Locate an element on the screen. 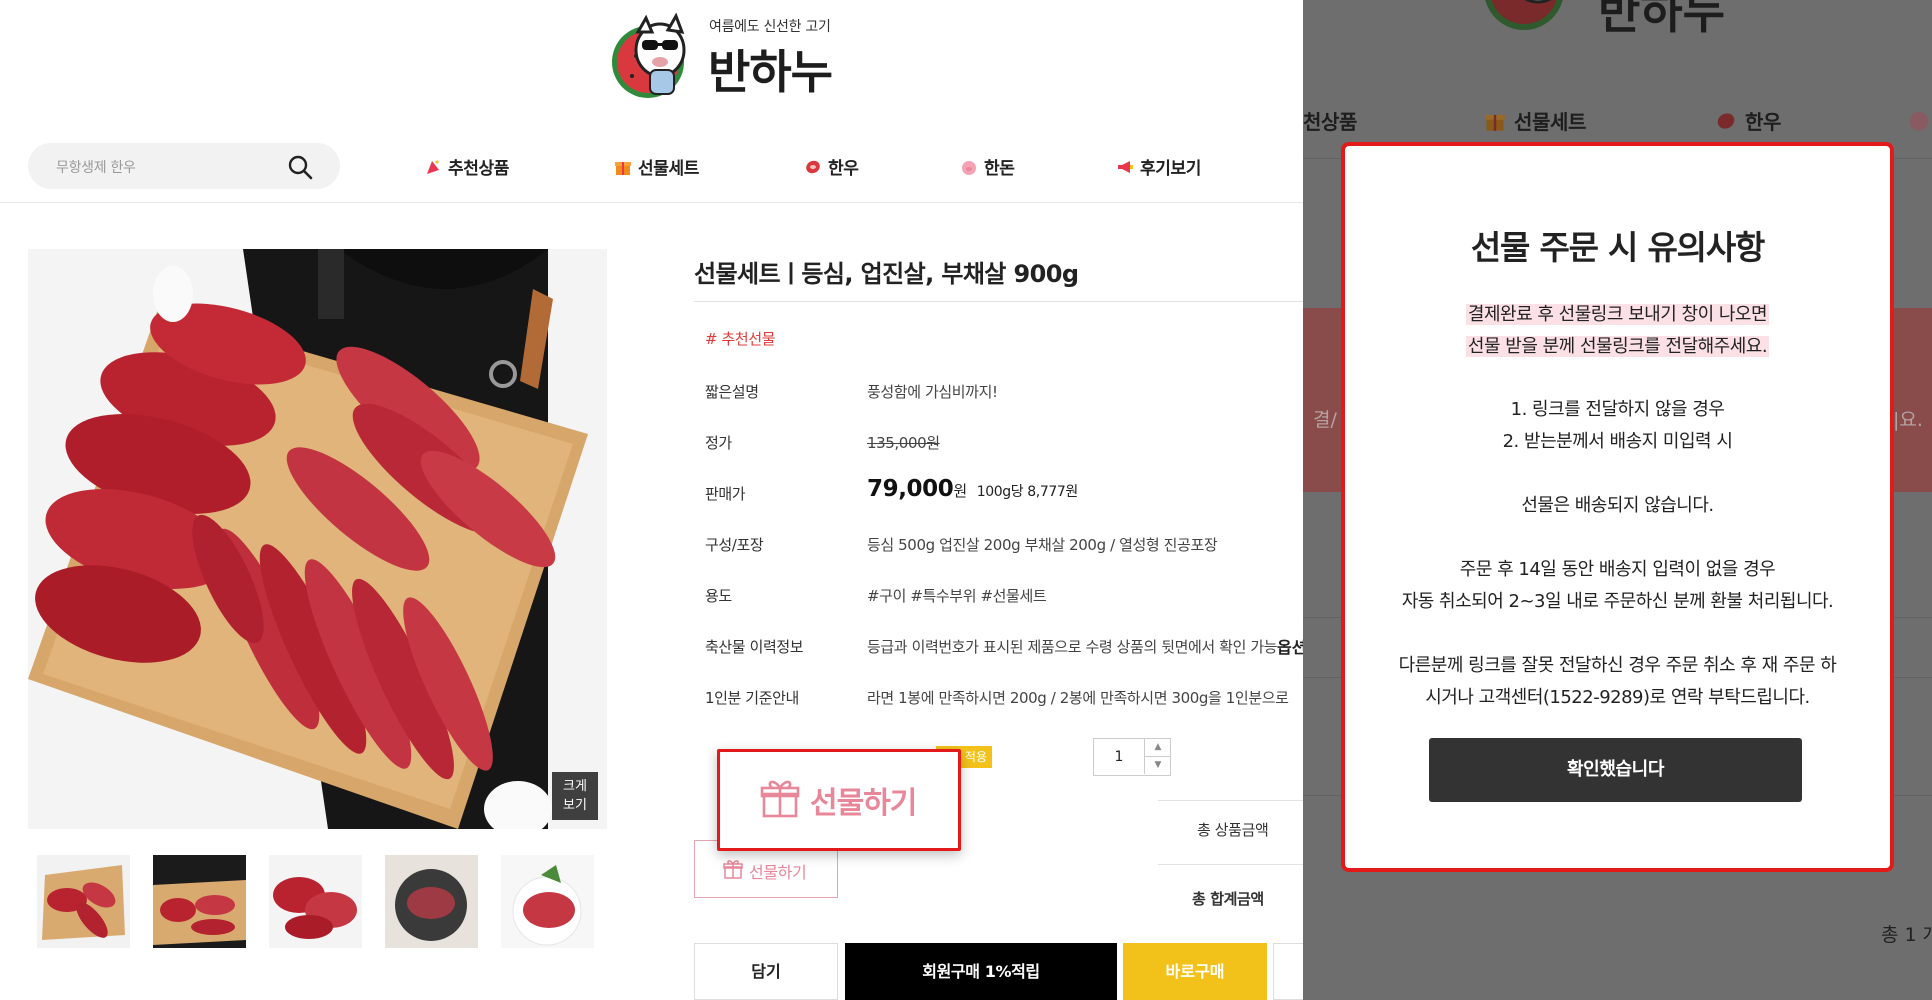 The width and height of the screenshot is (1932, 1000). modal-wrong-link-2: 시거나 고객센터(1522-9289)로 연락 부탁드립니다. is located at coordinates (1617, 697).